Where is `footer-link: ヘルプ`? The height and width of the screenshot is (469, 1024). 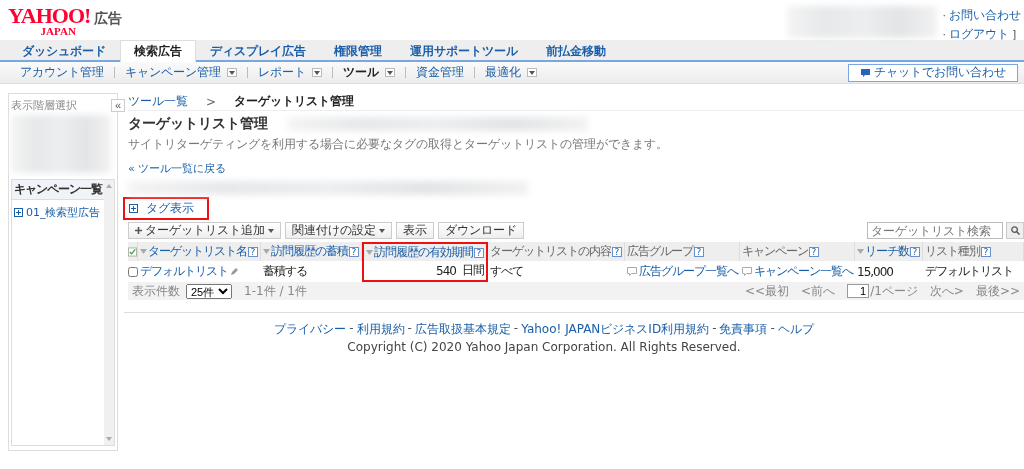 footer-link: ヘルプ is located at coordinates (795, 329).